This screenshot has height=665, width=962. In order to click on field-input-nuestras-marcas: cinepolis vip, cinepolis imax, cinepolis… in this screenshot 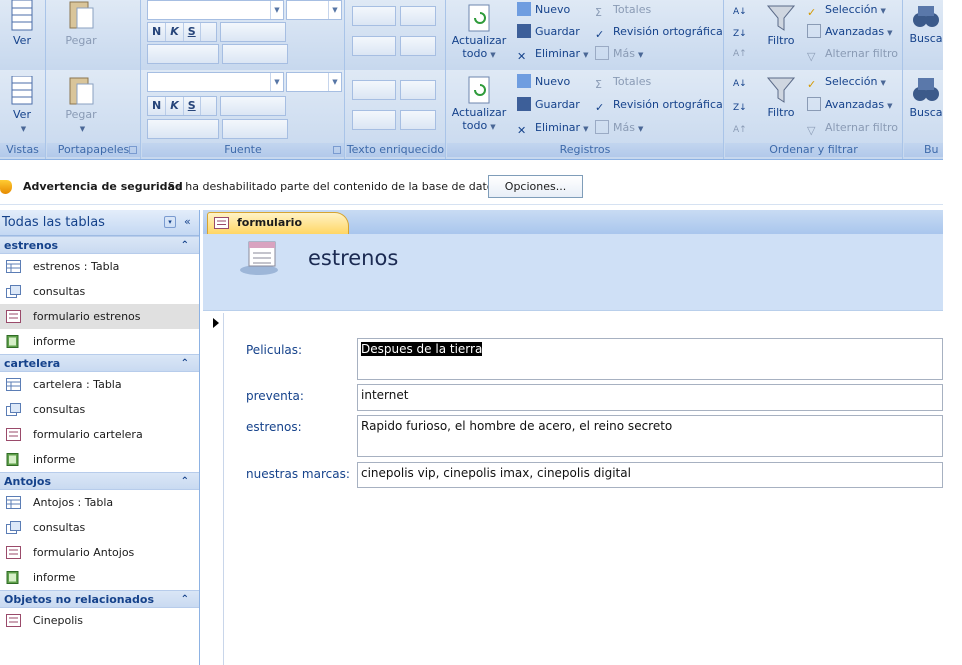, I will do `click(650, 475)`.